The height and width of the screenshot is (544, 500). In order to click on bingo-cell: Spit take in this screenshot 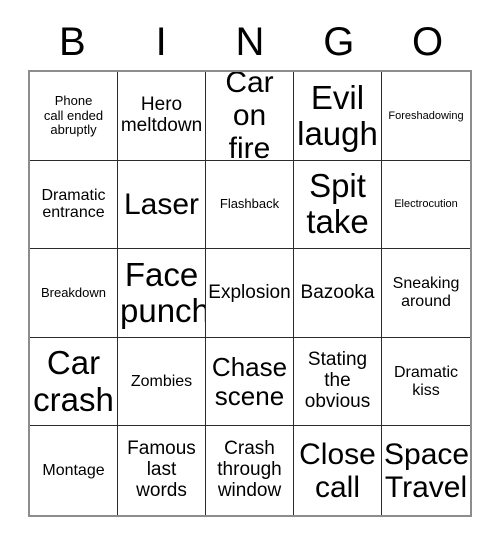, I will do `click(338, 205)`.